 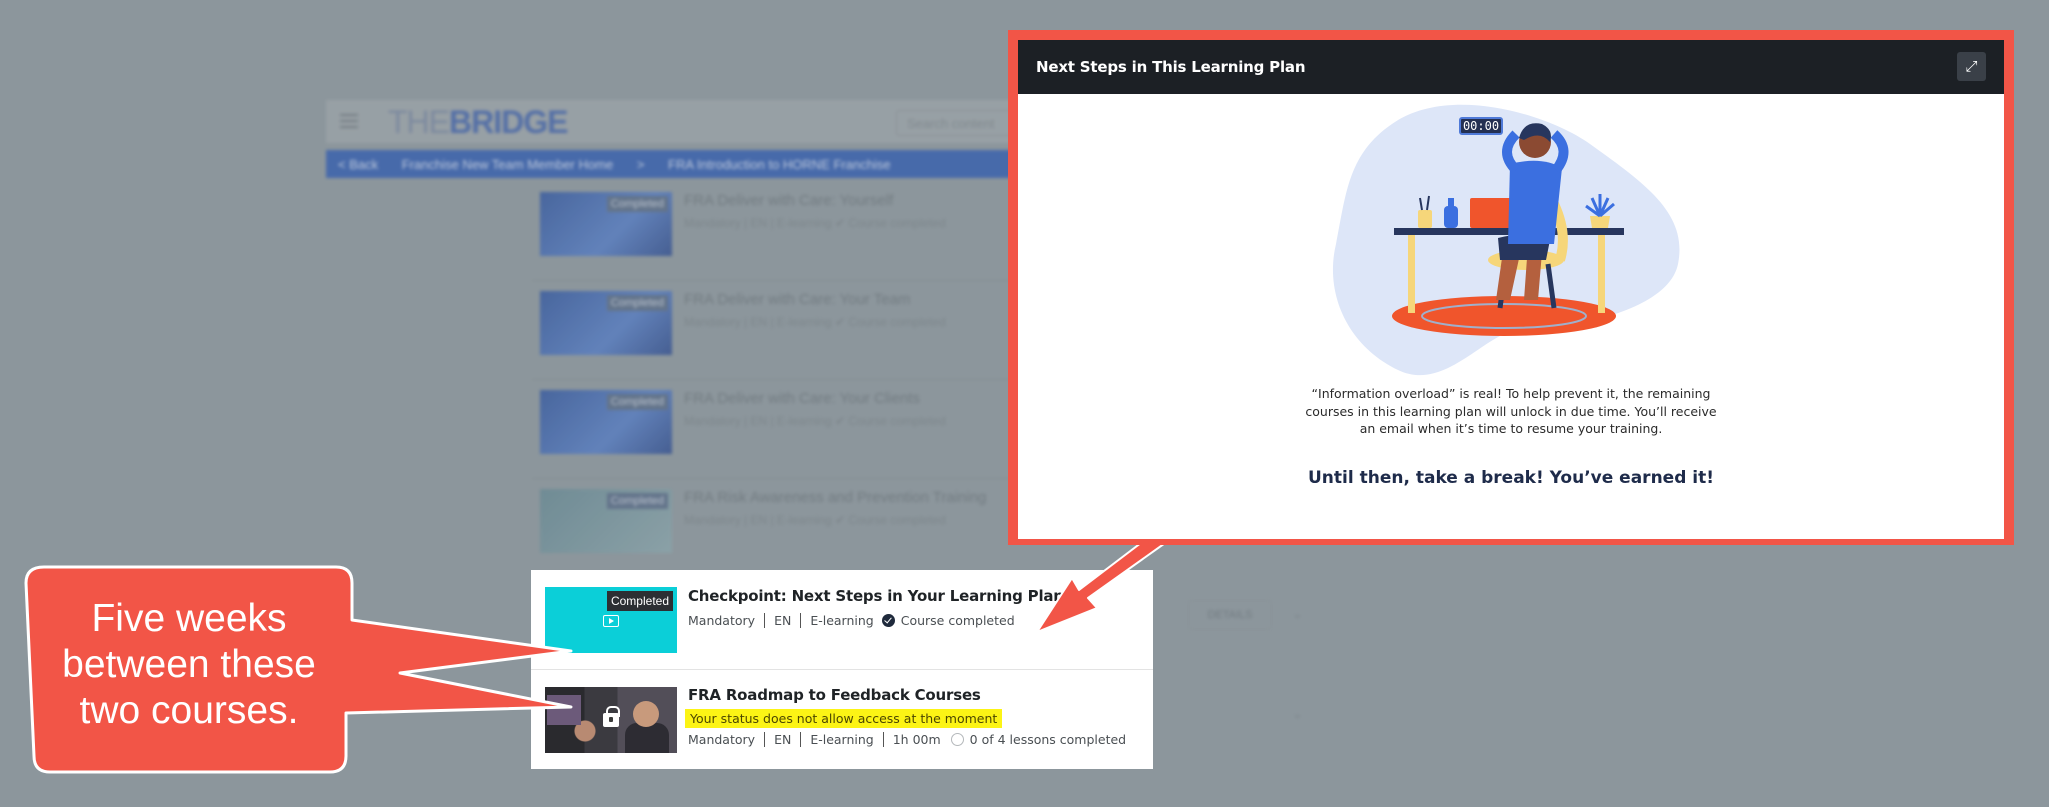 What do you see at coordinates (1511, 67) in the screenshot?
I see `modal-header: Next Steps in This Learning Plan ⤢` at bounding box center [1511, 67].